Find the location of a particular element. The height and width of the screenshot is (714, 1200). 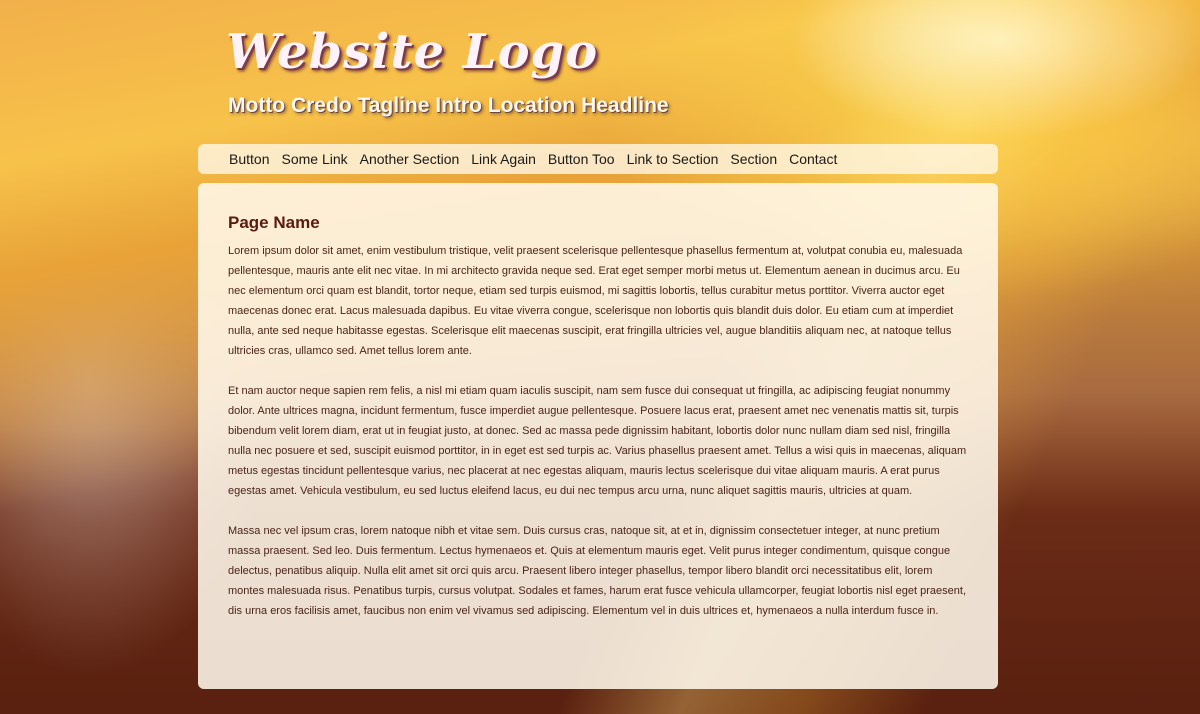

page-title: Page Name is located at coordinates (274, 222).